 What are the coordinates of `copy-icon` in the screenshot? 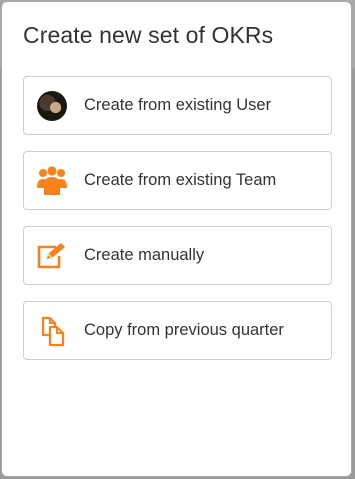 It's located at (52, 331).